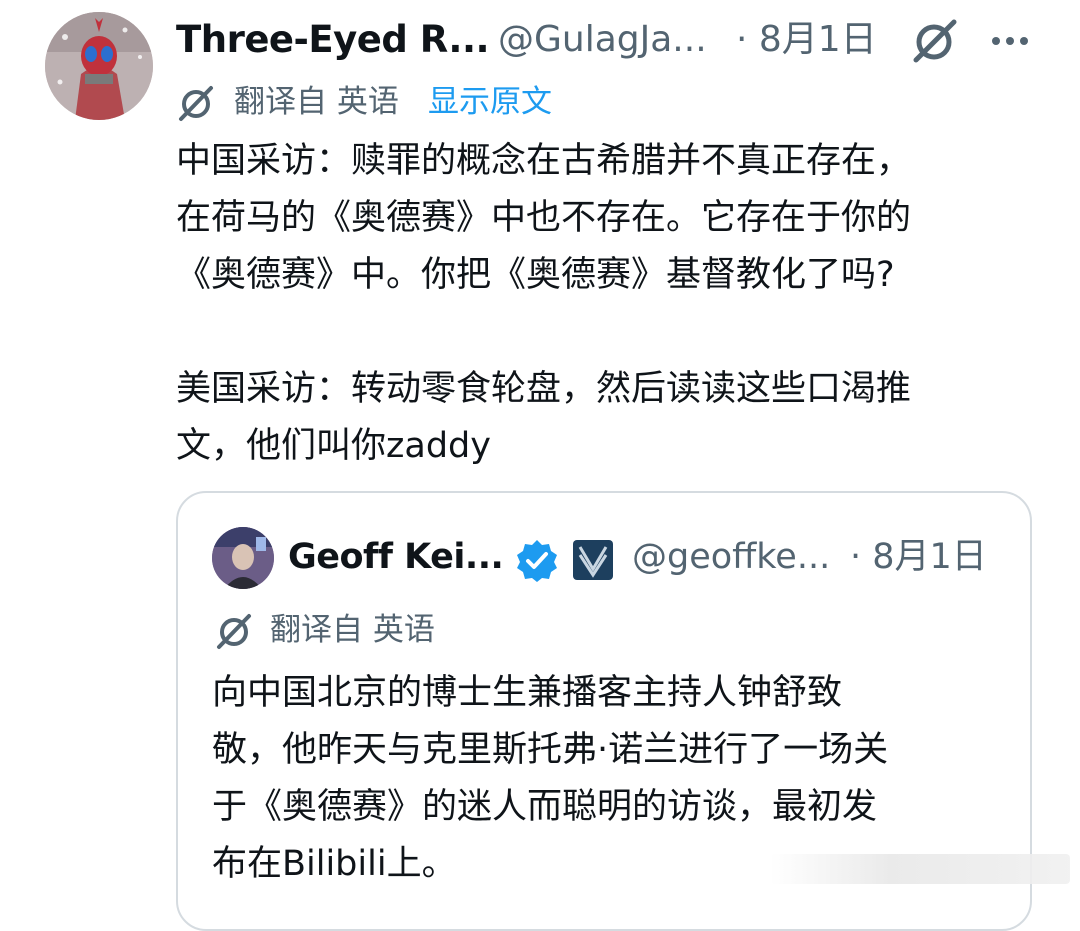  What do you see at coordinates (593, 560) in the screenshot?
I see `affiliation-badge-icon` at bounding box center [593, 560].